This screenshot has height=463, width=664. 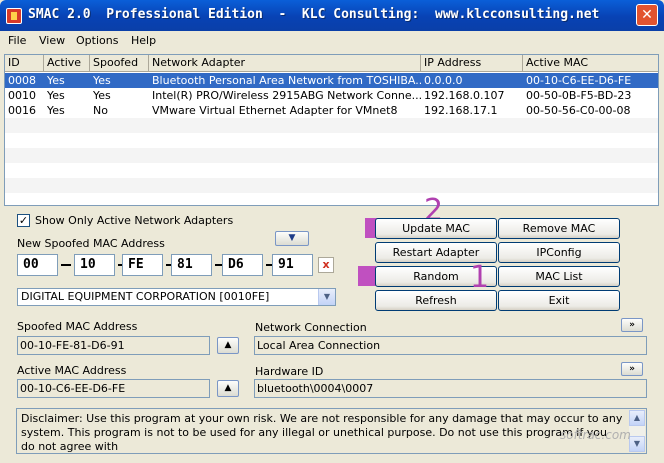 I want to click on app-icon, so click(x=14, y=16).